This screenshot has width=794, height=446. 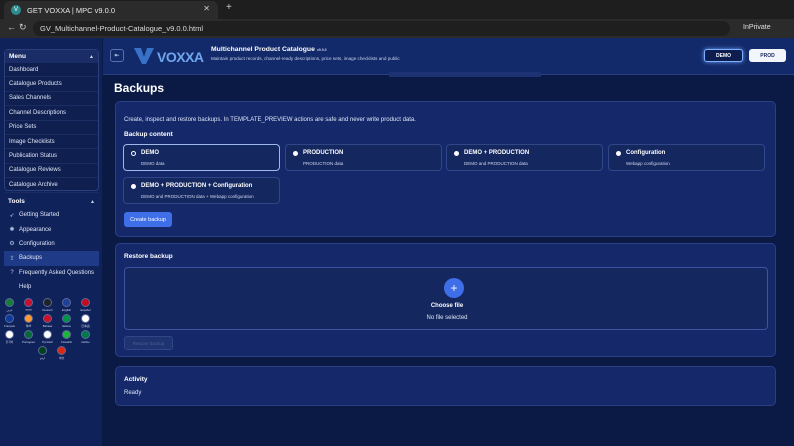 I want to click on choose-file-label: Choose file, so click(x=447, y=306).